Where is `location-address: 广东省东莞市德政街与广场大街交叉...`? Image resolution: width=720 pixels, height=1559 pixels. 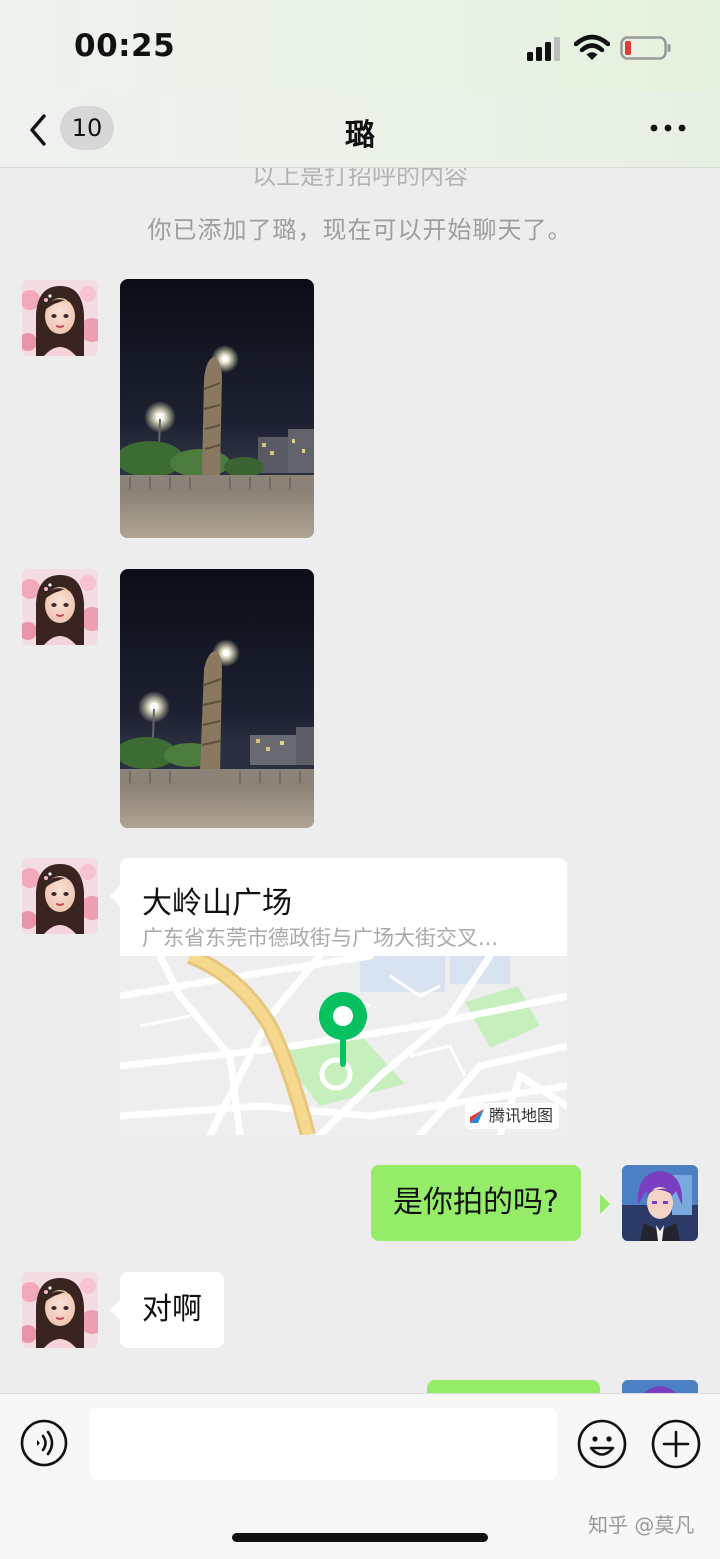
location-address: 广东省东莞市德政街与广场大街交叉... is located at coordinates (320, 938).